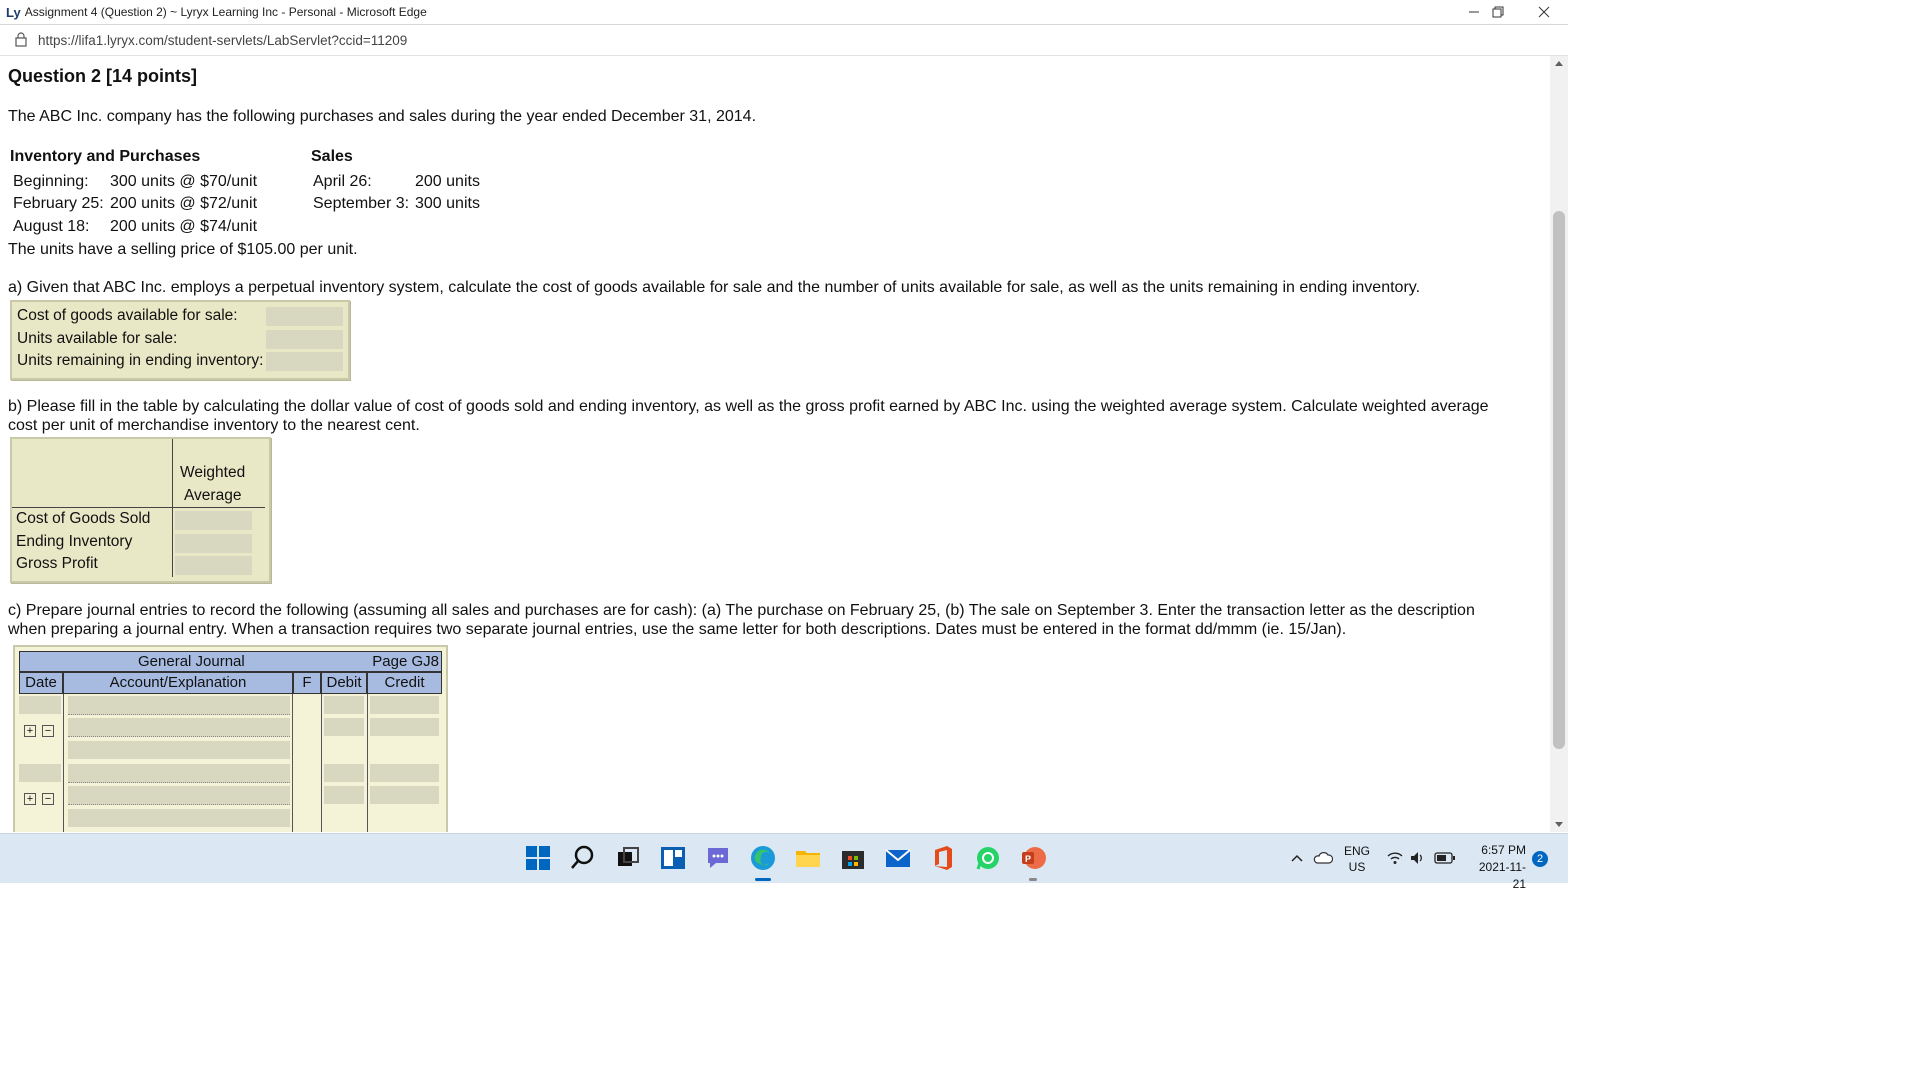  What do you see at coordinates (140, 360) in the screenshot?
I see `units-remaining-label: Units remaining in ending inventory:` at bounding box center [140, 360].